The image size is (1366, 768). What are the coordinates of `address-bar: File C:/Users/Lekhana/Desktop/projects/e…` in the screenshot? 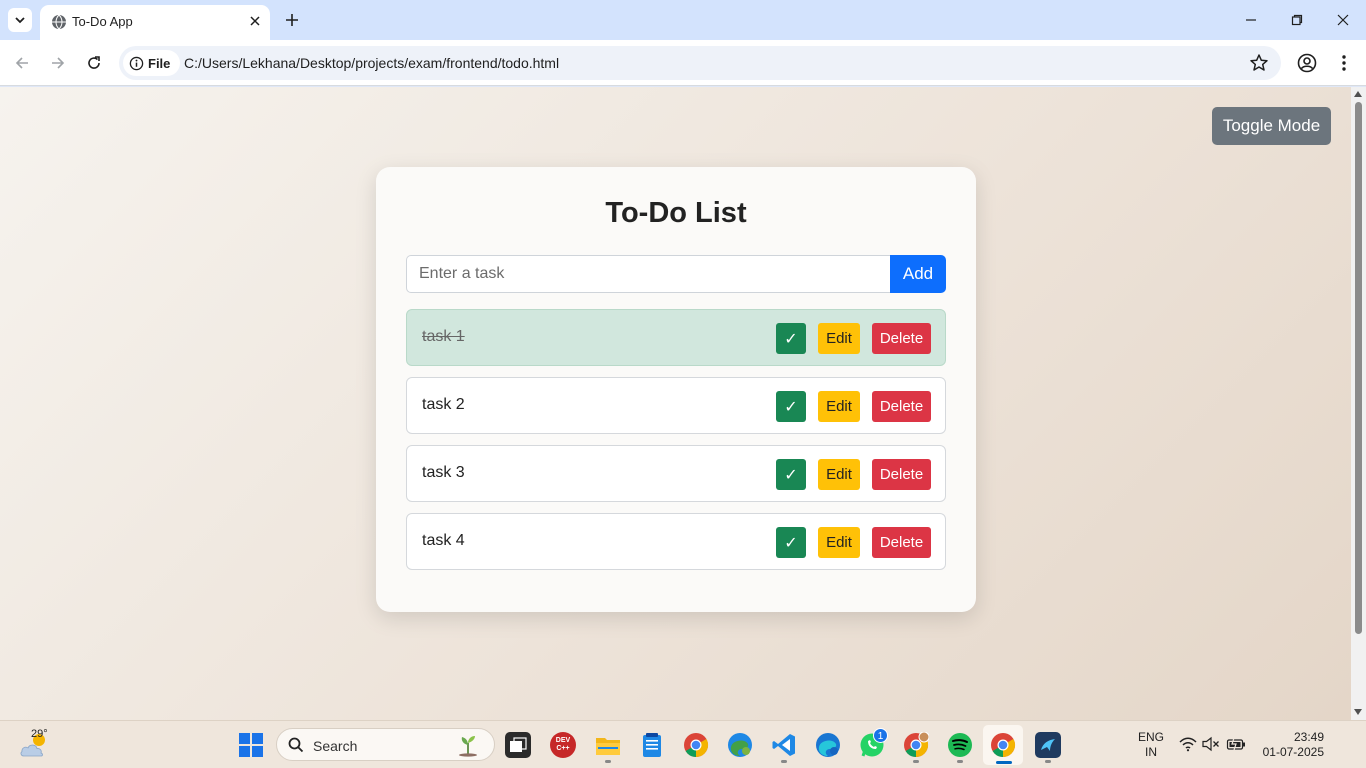 It's located at (700, 63).